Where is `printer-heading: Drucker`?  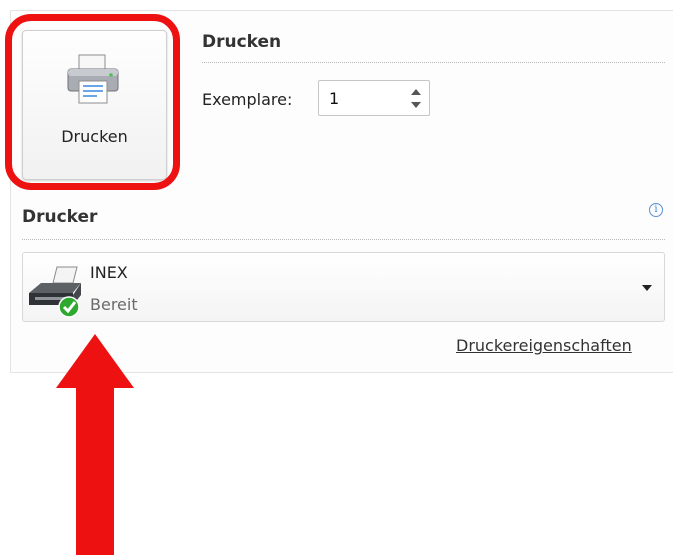 printer-heading: Drucker is located at coordinates (60, 217).